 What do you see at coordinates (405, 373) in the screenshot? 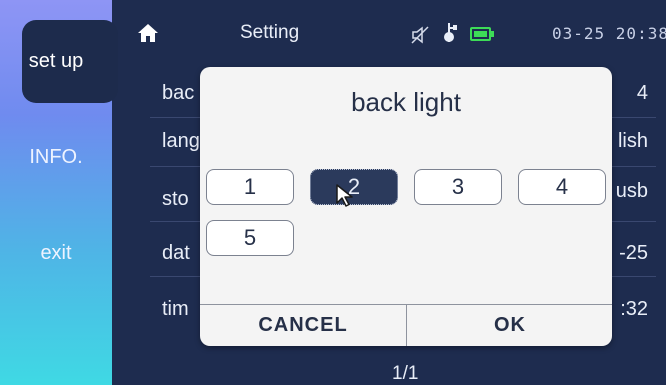
I see `page-indicator: 1/1` at bounding box center [405, 373].